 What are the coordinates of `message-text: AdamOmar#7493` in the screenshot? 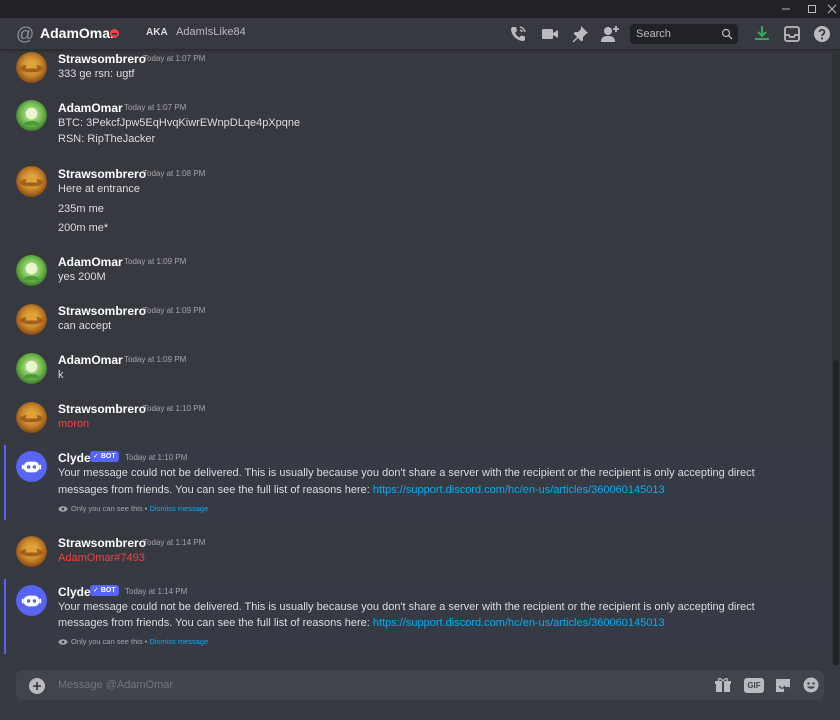 It's located at (101, 558).